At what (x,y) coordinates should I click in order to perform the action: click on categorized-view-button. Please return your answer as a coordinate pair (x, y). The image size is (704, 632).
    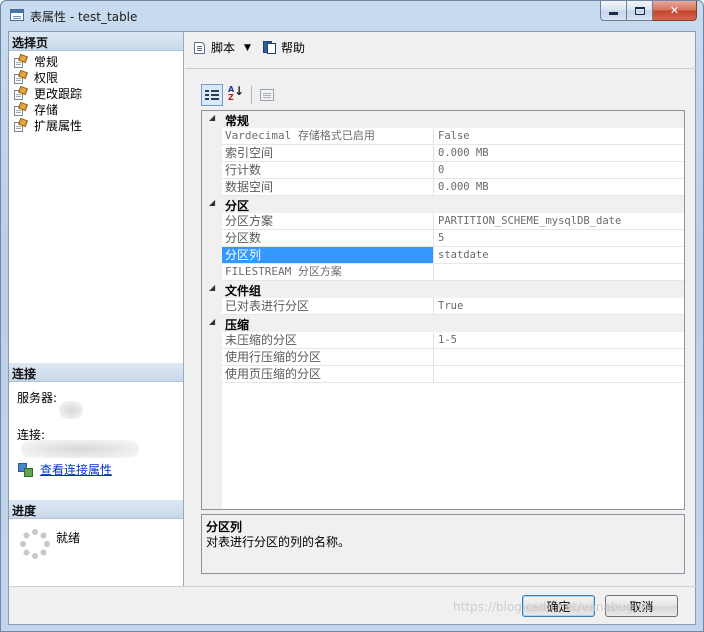
    Looking at the image, I should click on (212, 95).